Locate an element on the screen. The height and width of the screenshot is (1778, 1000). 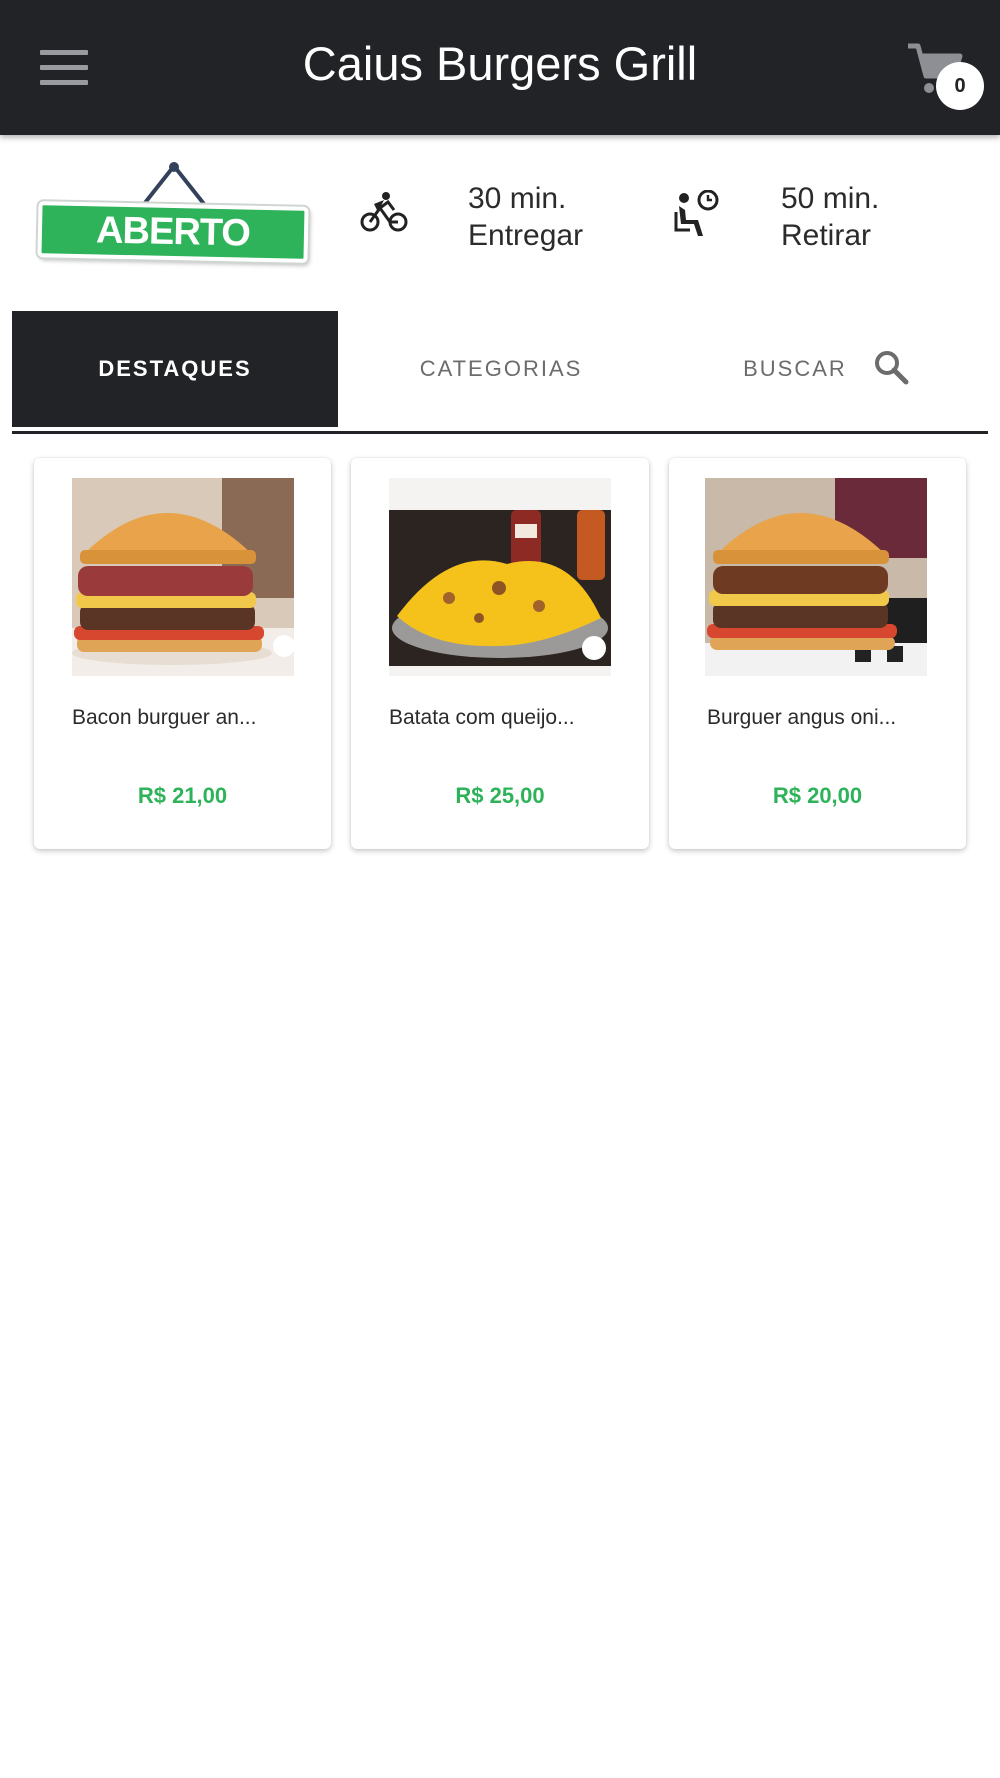
delivery-label: Entregar is located at coordinates (526, 235).